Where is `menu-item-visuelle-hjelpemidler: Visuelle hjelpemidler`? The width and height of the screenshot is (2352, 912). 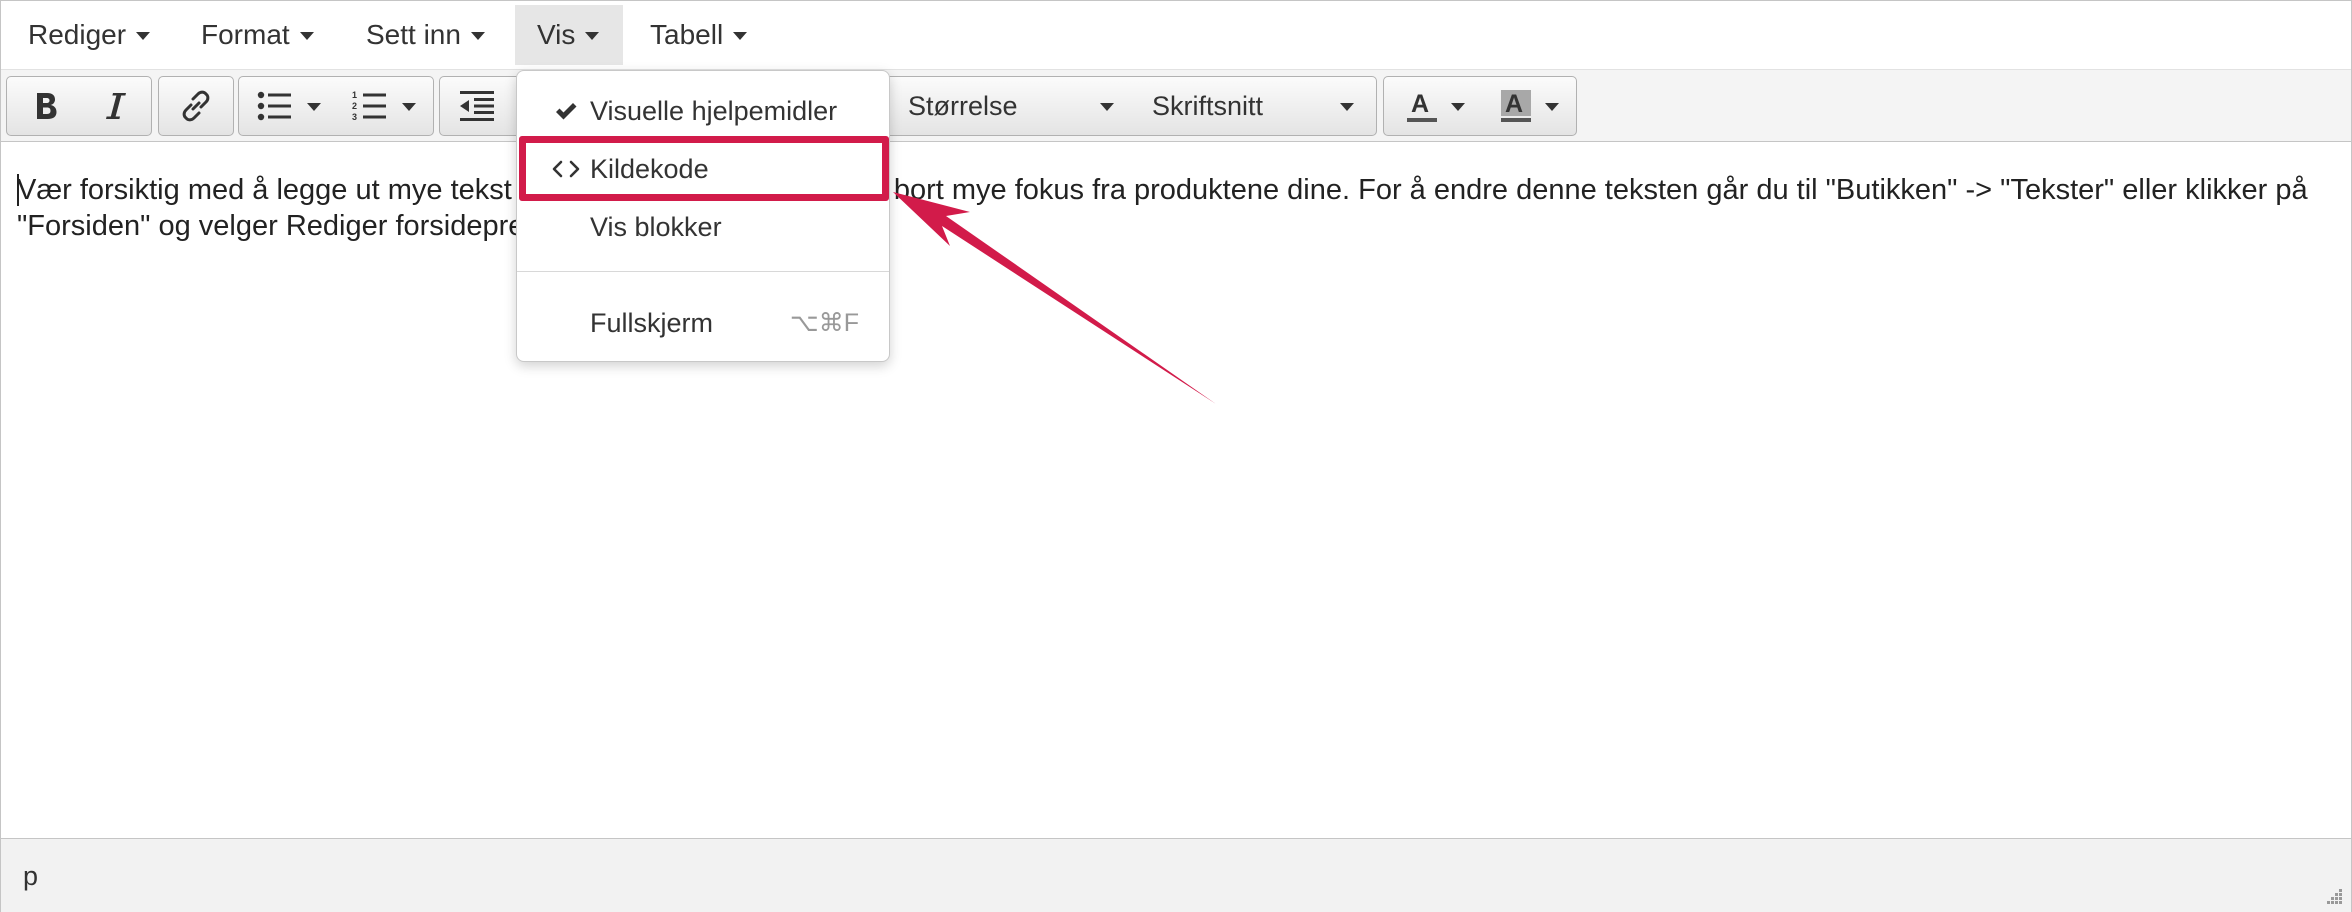 menu-item-visuelle-hjelpemidler: Visuelle hjelpemidler is located at coordinates (703, 111).